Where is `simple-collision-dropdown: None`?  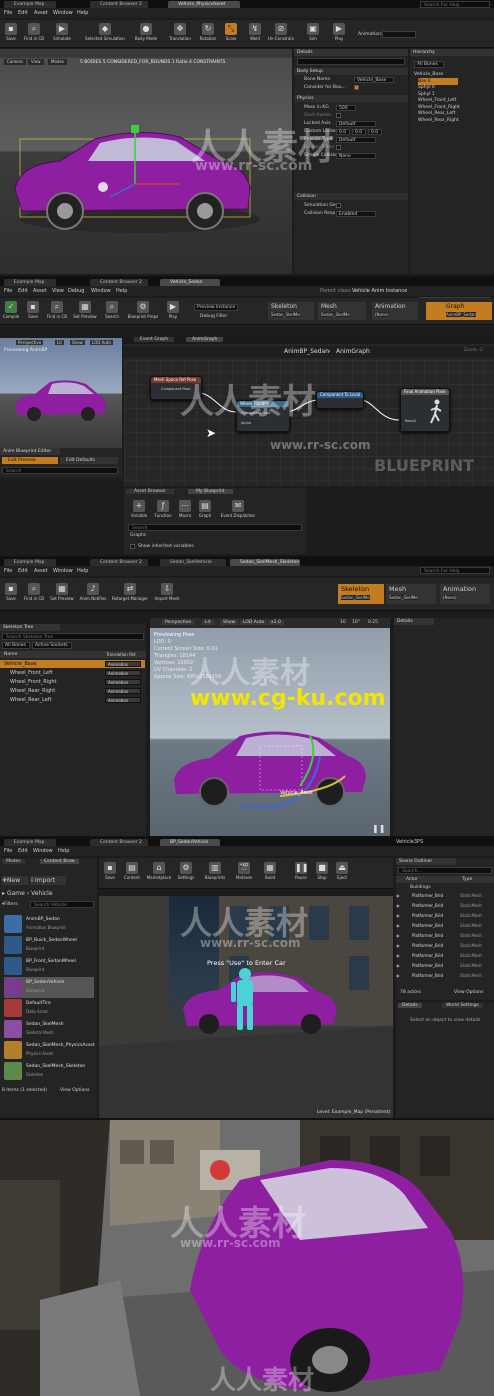
simple-collision-dropdown: None is located at coordinates (356, 156).